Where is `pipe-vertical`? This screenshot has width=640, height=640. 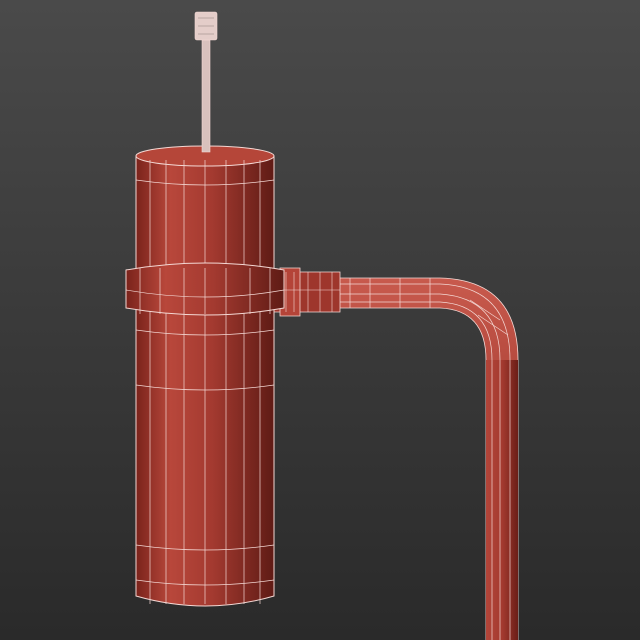 pipe-vertical is located at coordinates (502, 500).